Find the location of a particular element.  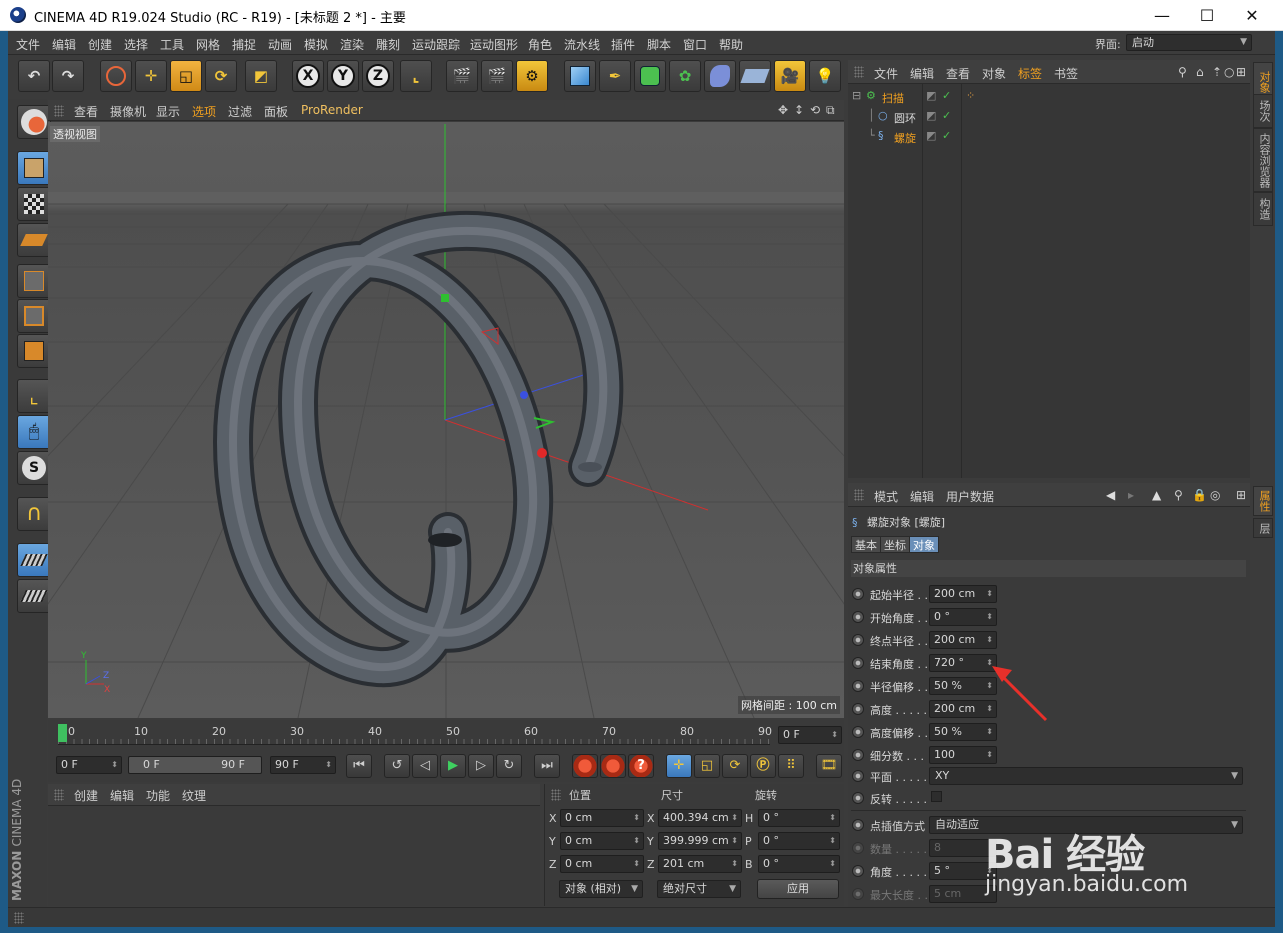

right-tab-structure: 构造 is located at coordinates (1263, 209).